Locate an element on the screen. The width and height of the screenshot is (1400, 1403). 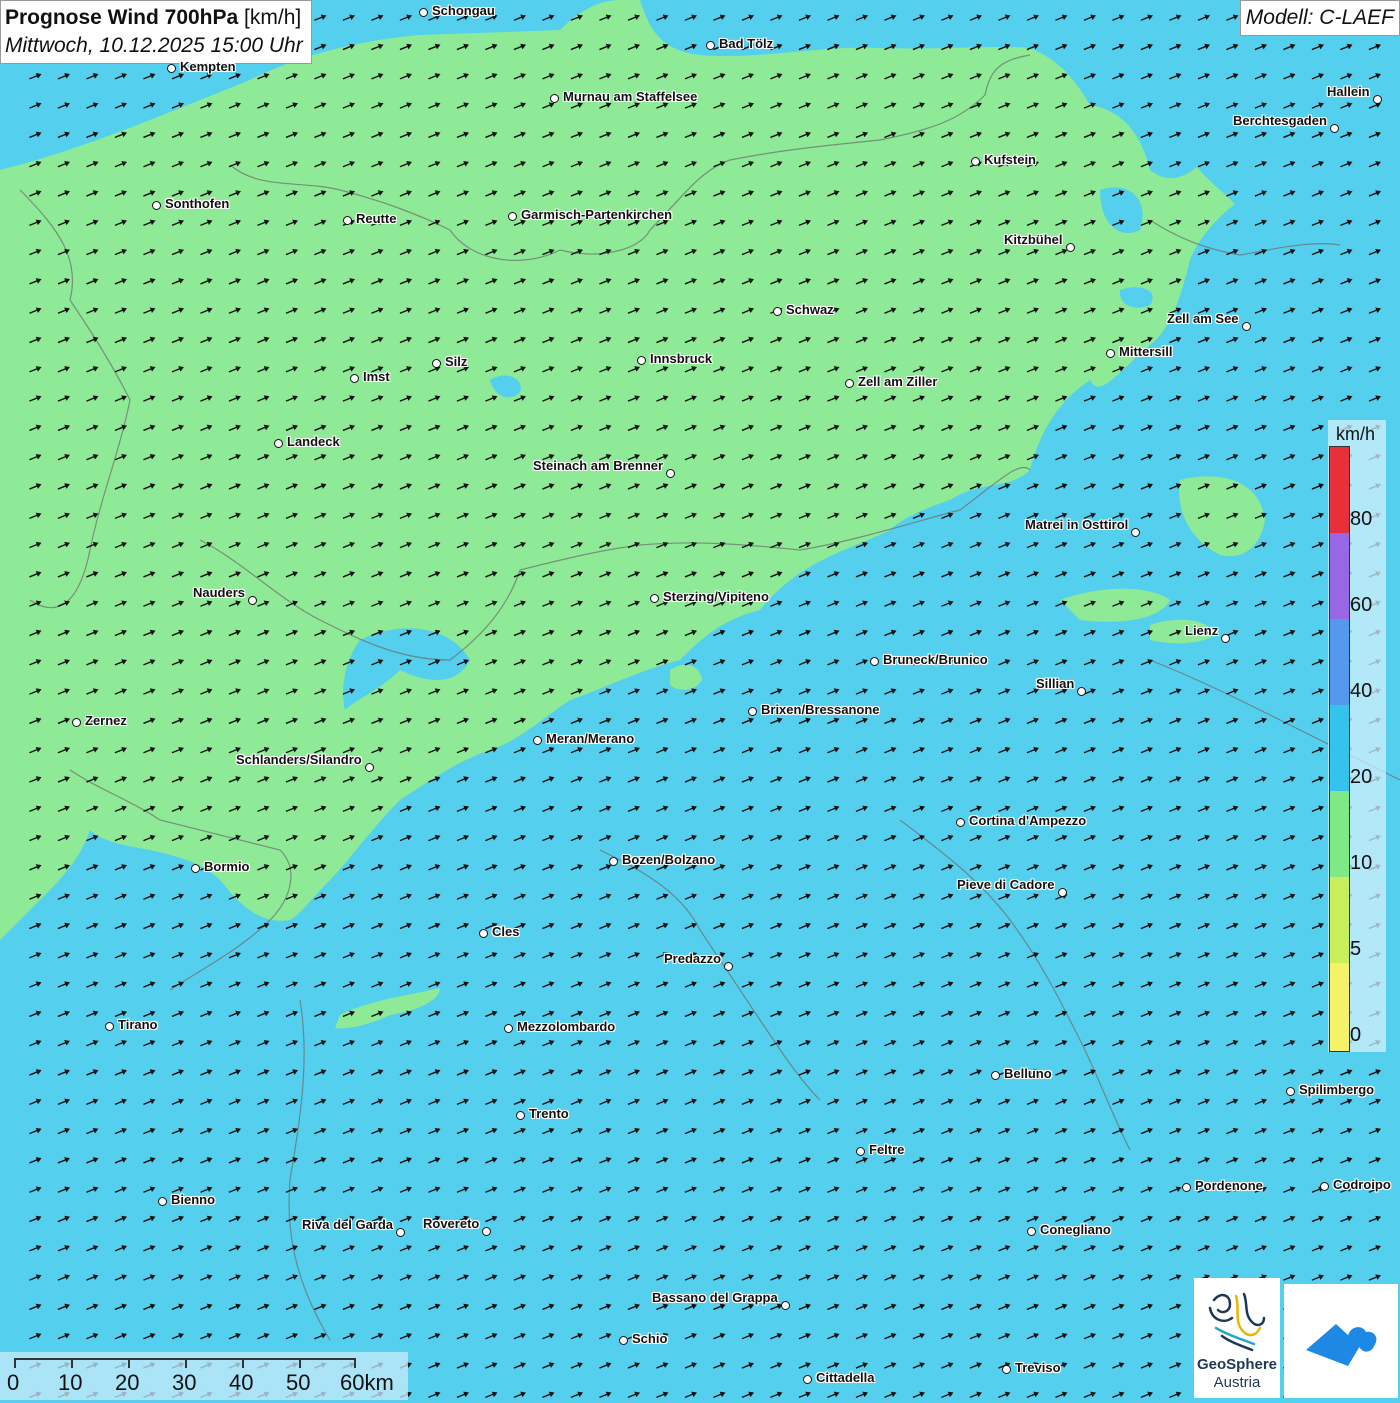
map-title: Prognose Wind 700hPa is located at coordinates (122, 17).